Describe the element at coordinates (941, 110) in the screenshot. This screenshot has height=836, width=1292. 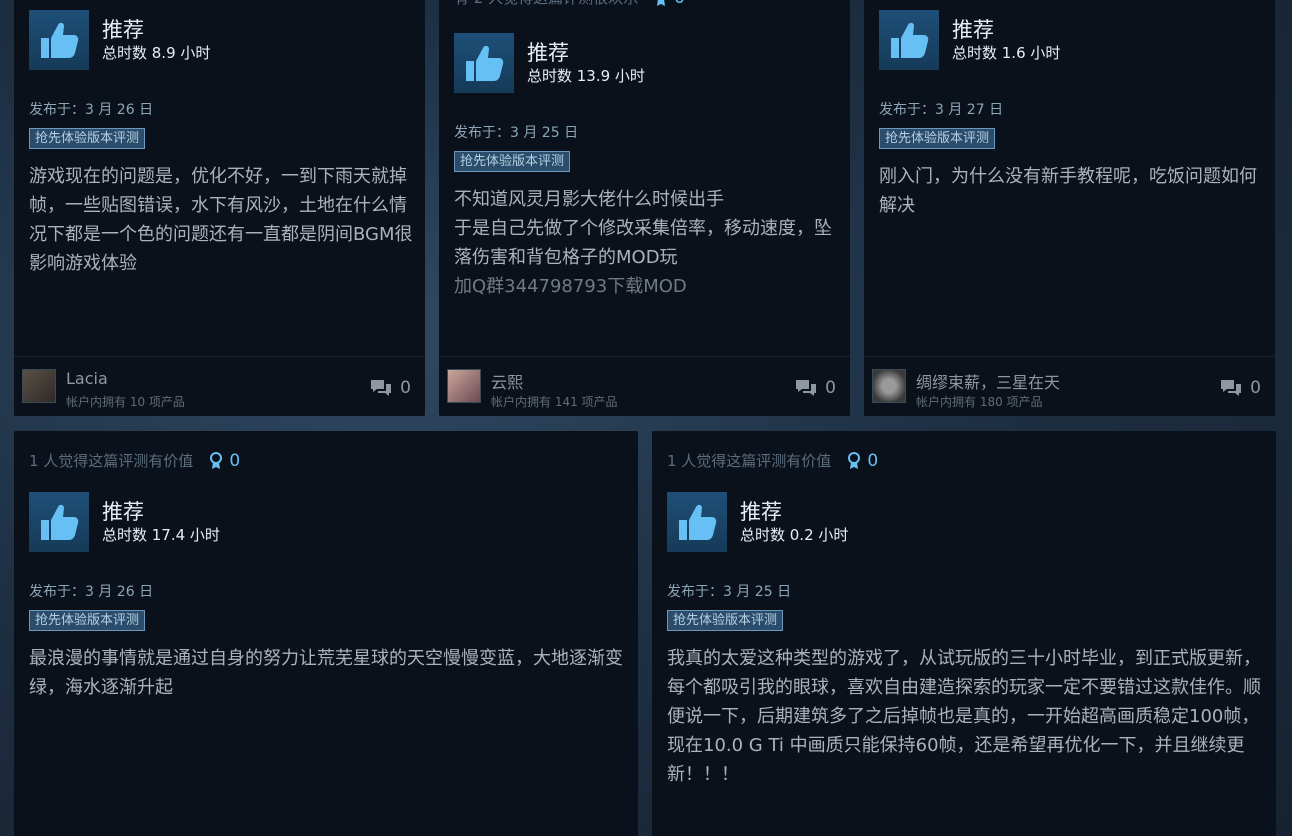
I see `posted-date: 发布于：3 月 27 日` at that location.